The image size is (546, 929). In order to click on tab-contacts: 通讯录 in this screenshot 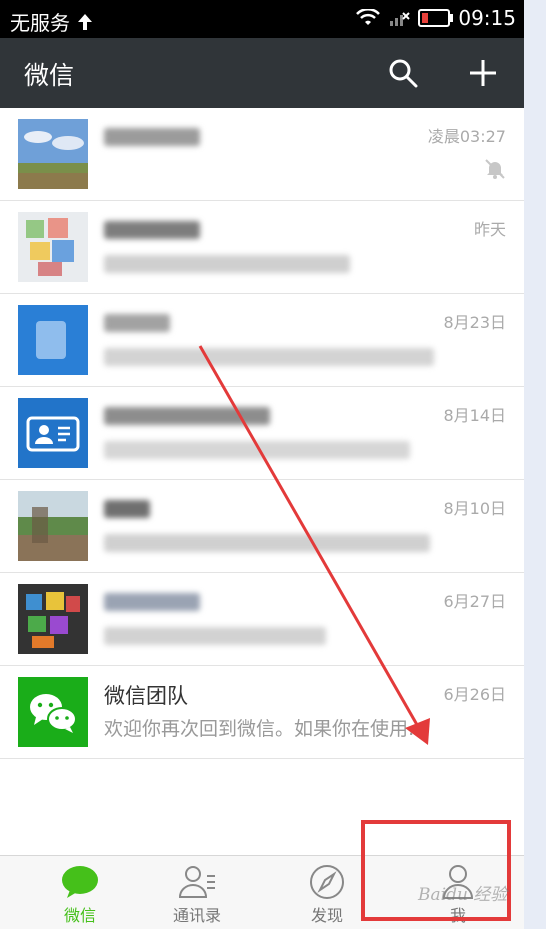, I will do `click(197, 895)`.